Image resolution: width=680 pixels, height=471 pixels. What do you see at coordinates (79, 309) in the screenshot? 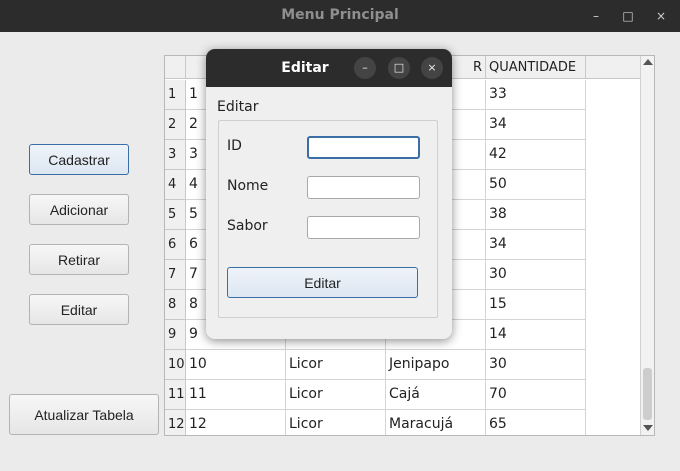
I see `editar-button: Editar` at bounding box center [79, 309].